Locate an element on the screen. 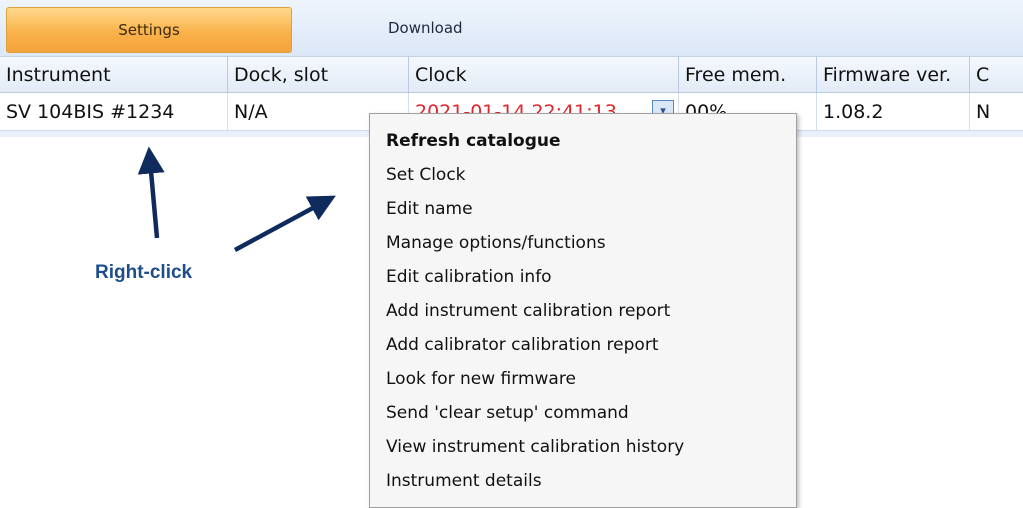 This screenshot has height=508, width=1023. menu-item-add-instrument-report: Add instrument calibration report is located at coordinates (583, 311).